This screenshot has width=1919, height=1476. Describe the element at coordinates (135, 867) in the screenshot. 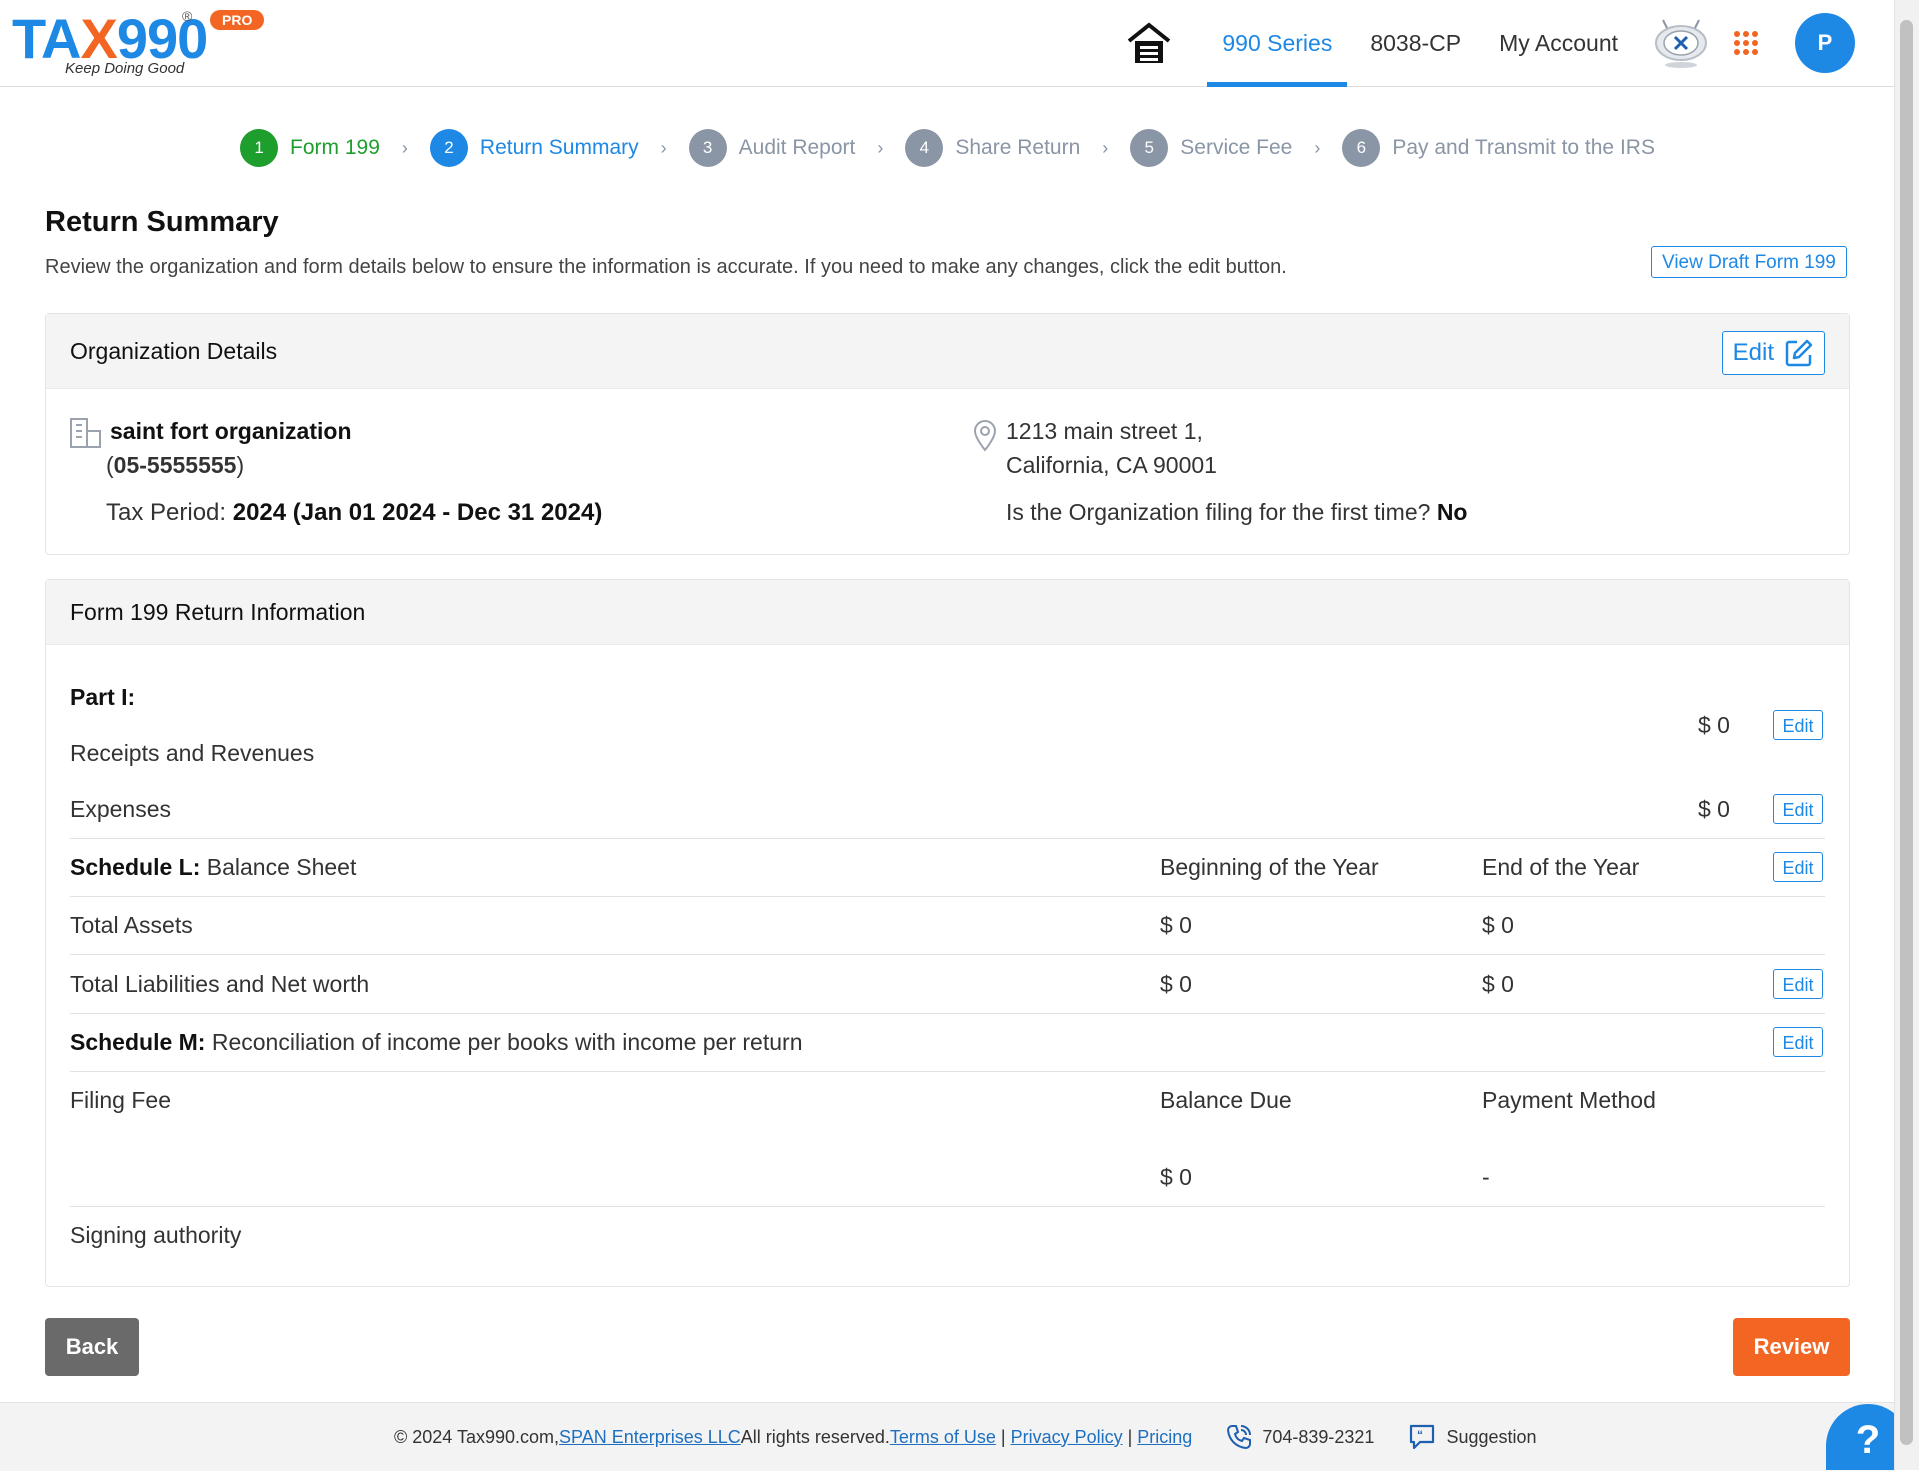

I see `schedule-l-label: Schedule L:` at that location.